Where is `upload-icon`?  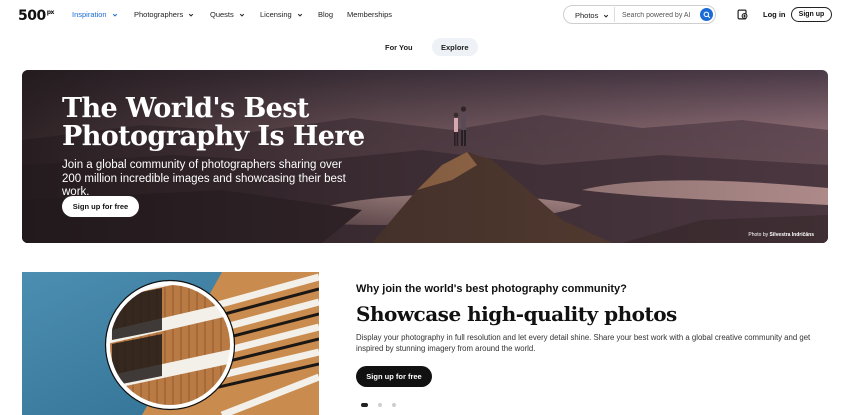 upload-icon is located at coordinates (742, 14).